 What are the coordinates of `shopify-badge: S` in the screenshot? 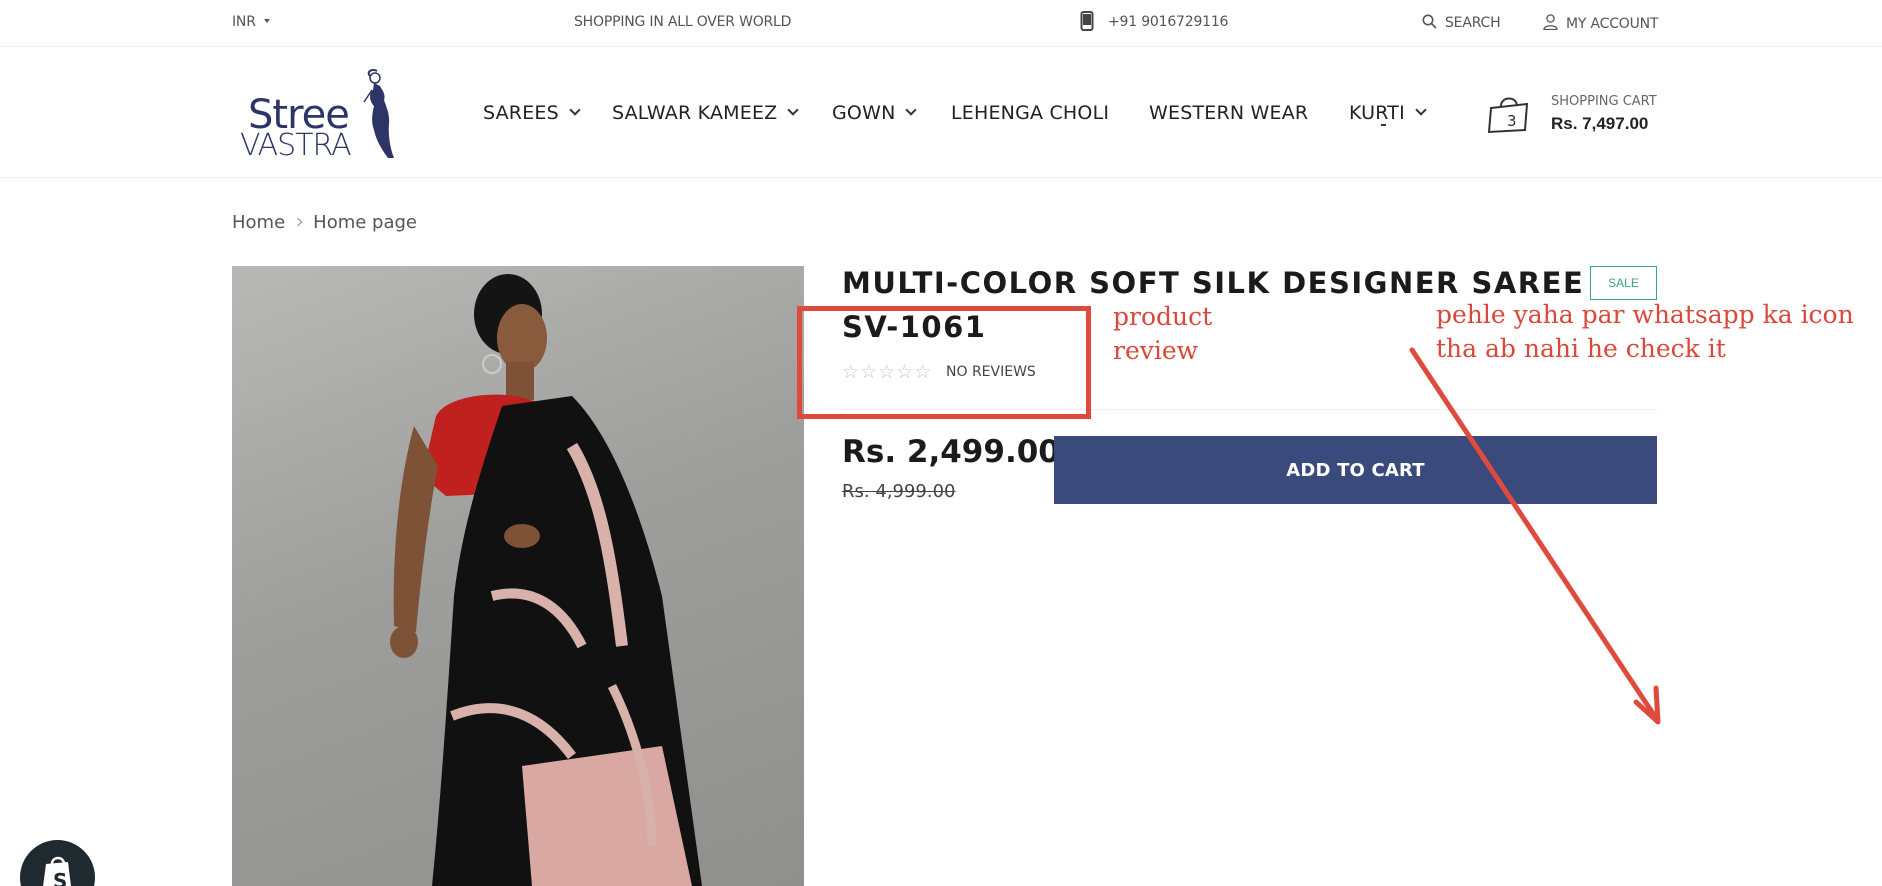 It's located at (57, 863).